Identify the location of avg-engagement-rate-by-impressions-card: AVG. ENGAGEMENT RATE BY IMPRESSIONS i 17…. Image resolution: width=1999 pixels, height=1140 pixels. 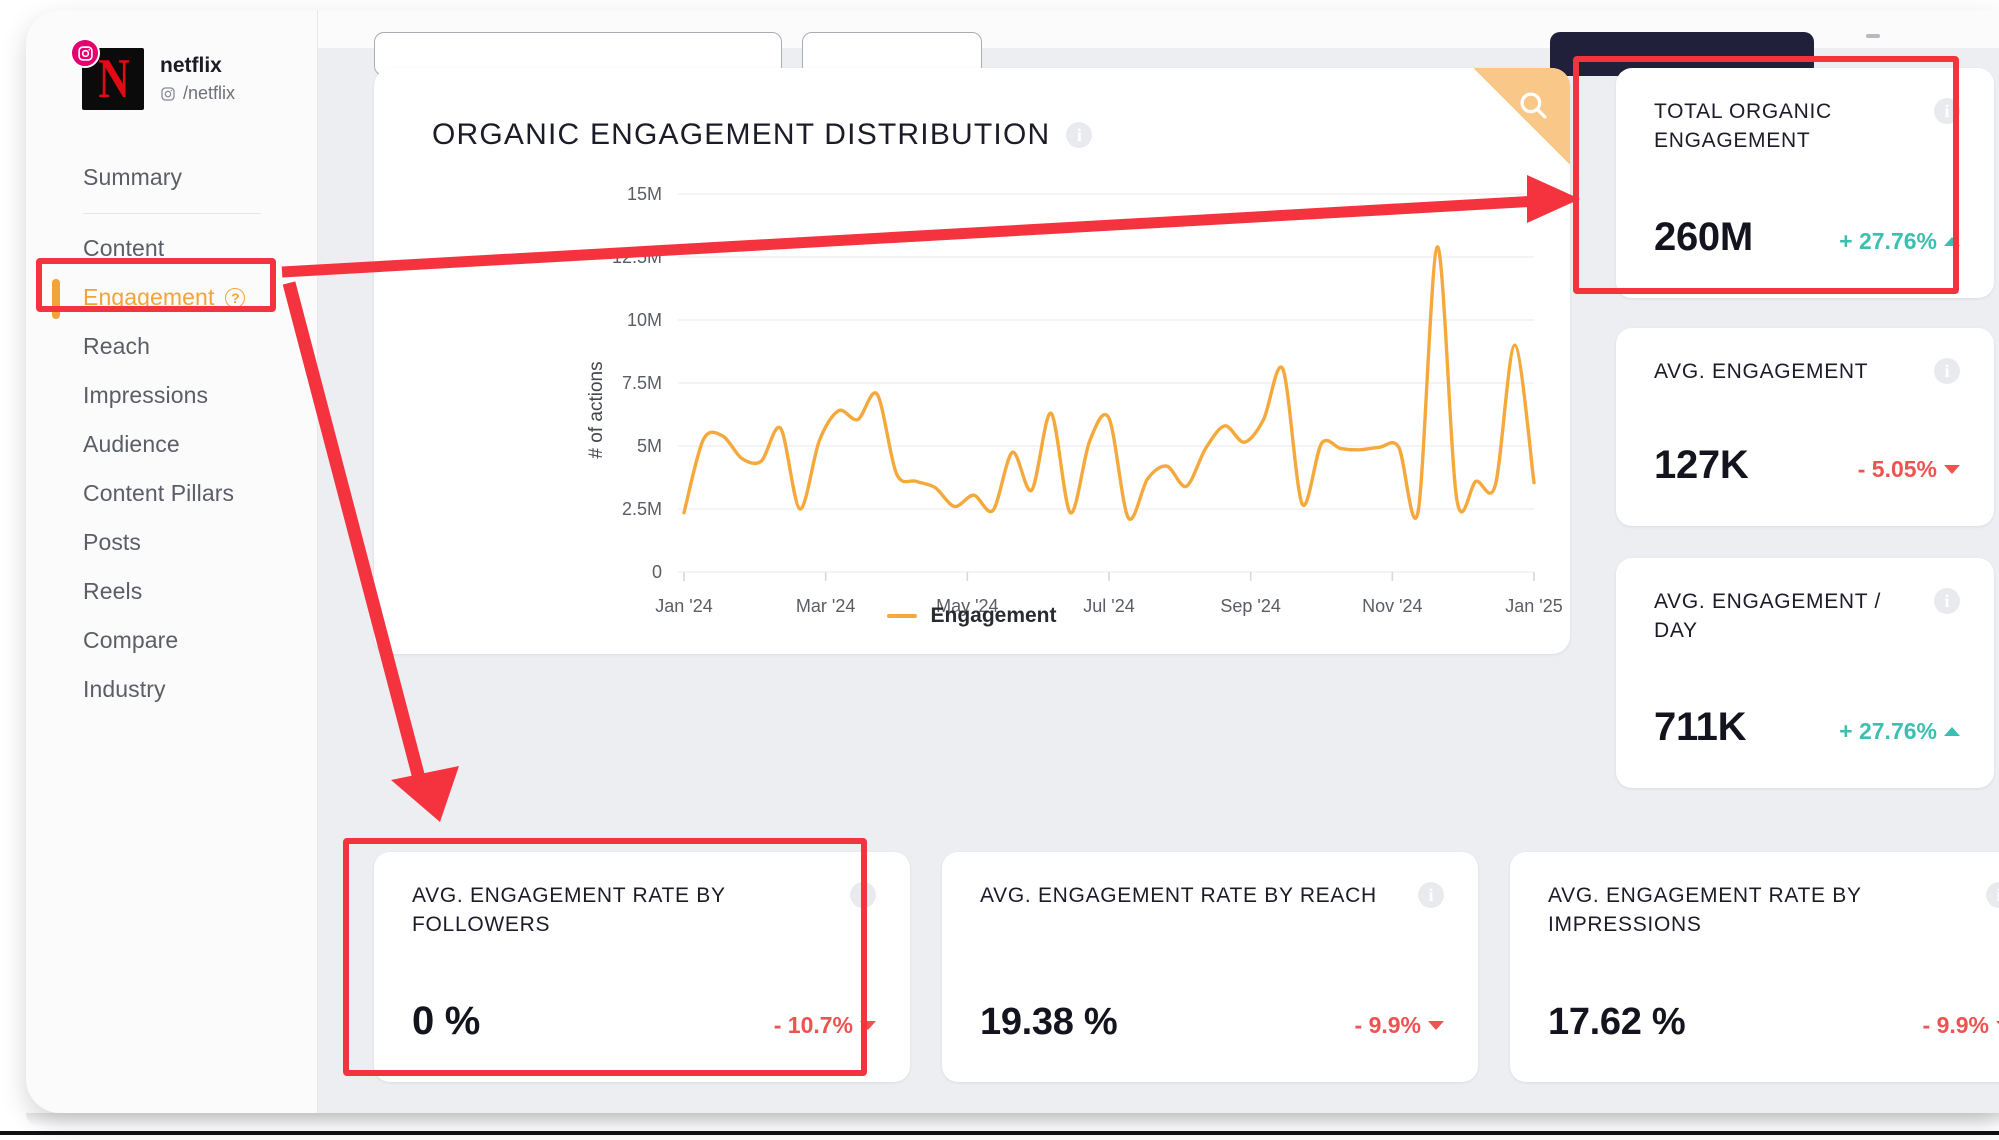
(1754, 967).